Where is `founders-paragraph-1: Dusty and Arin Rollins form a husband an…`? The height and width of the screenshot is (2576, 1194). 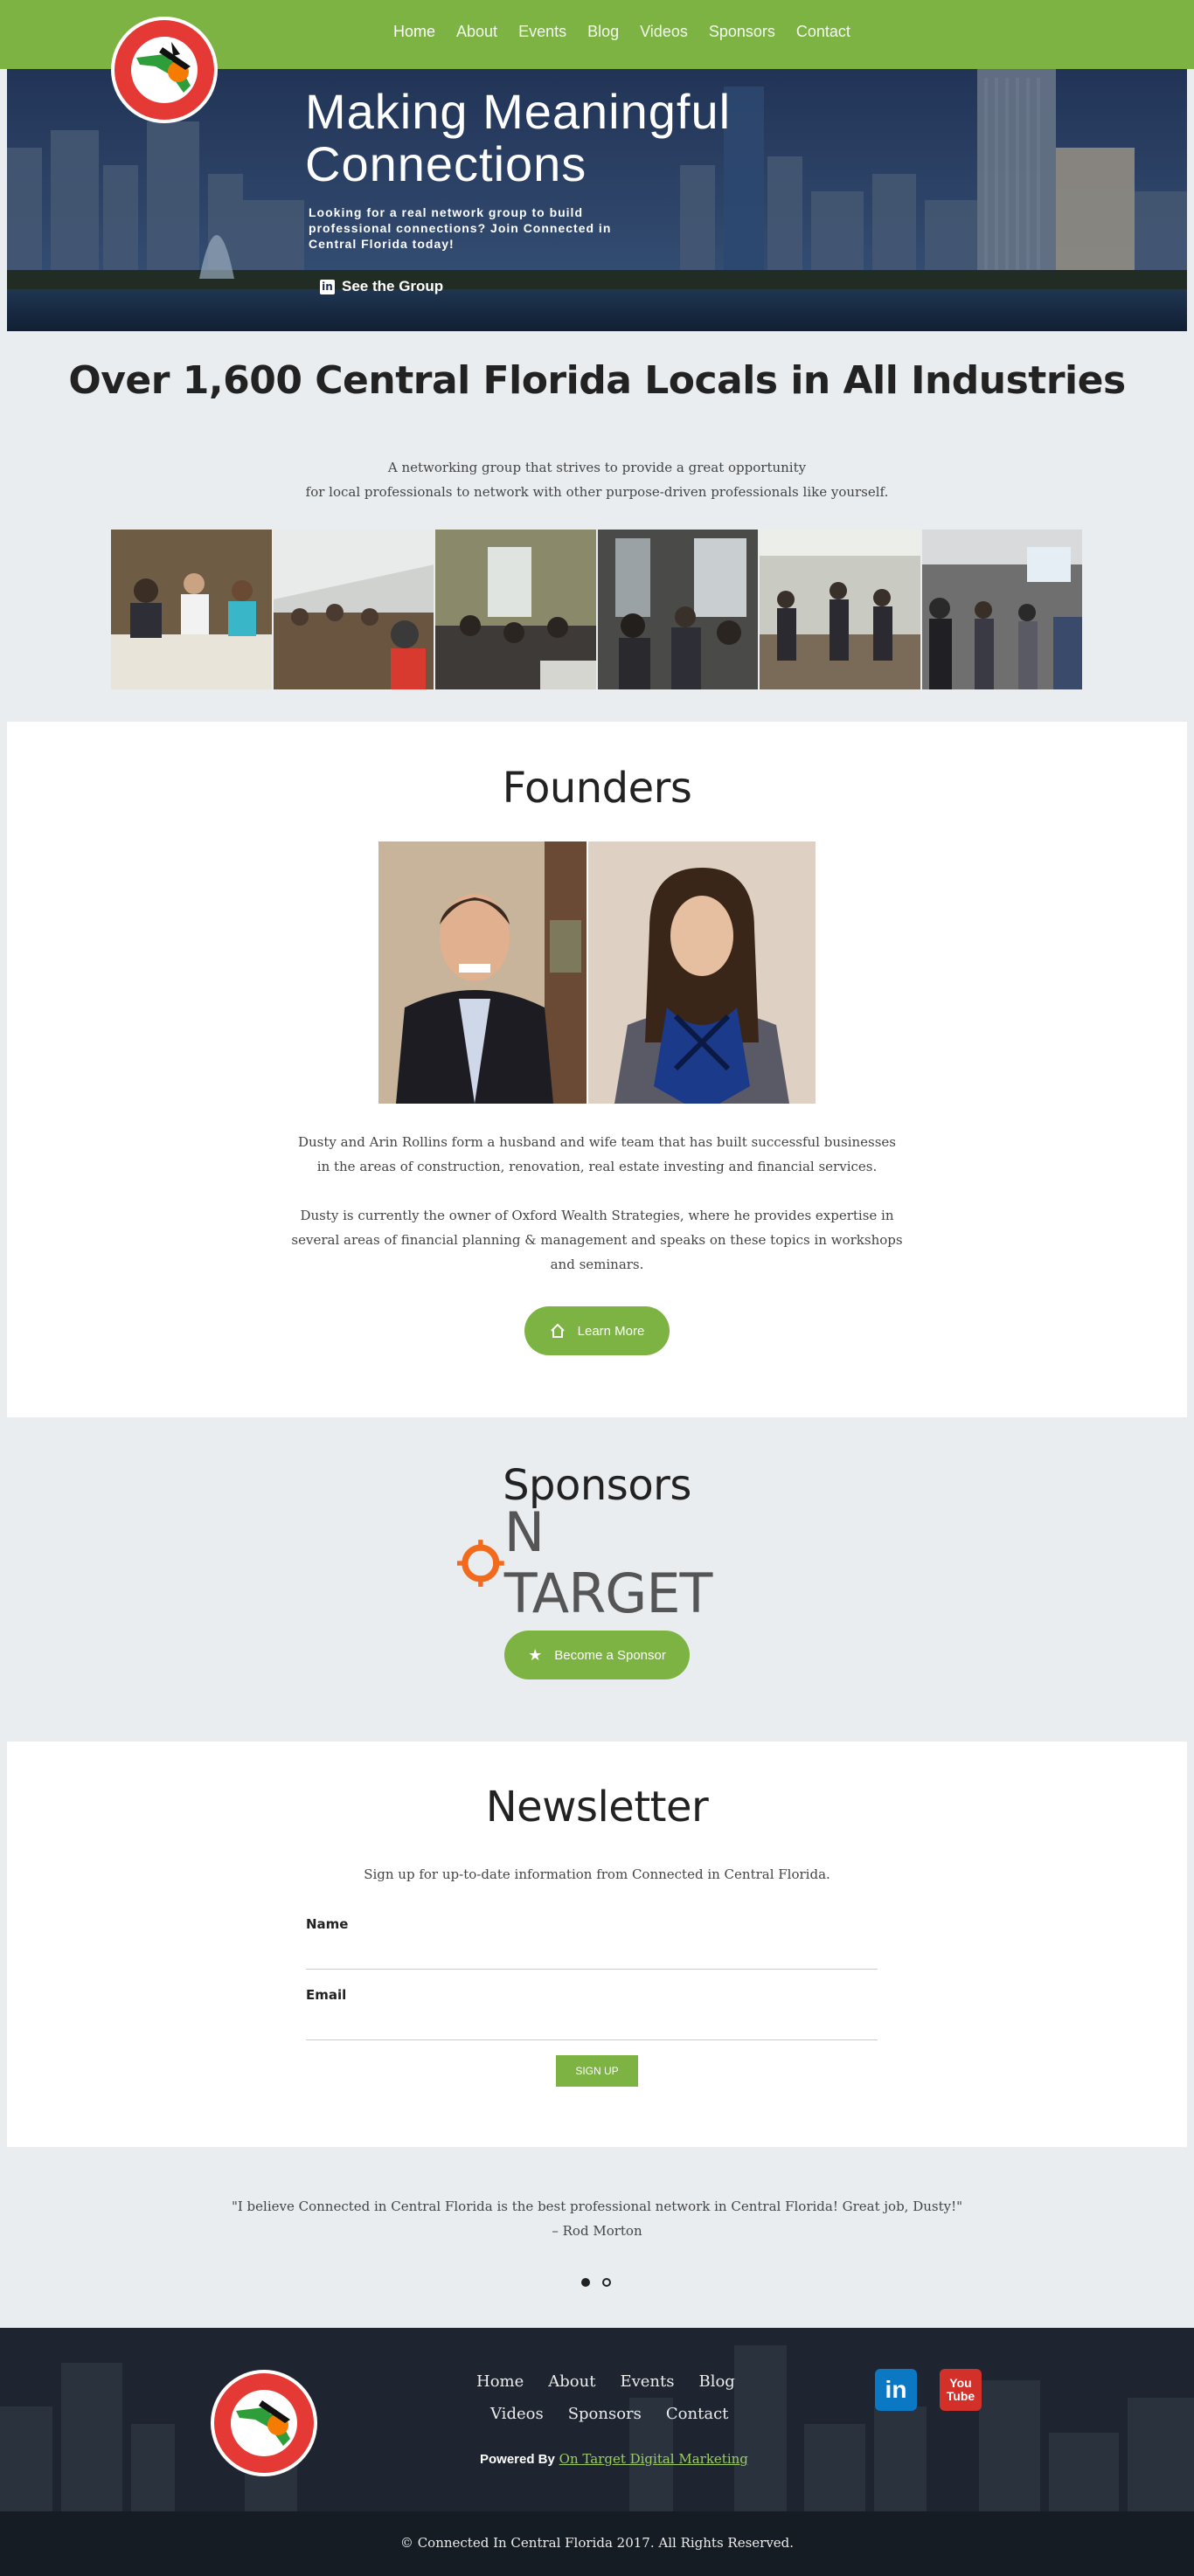 founders-paragraph-1: Dusty and Arin Rollins form a husband an… is located at coordinates (597, 1154).